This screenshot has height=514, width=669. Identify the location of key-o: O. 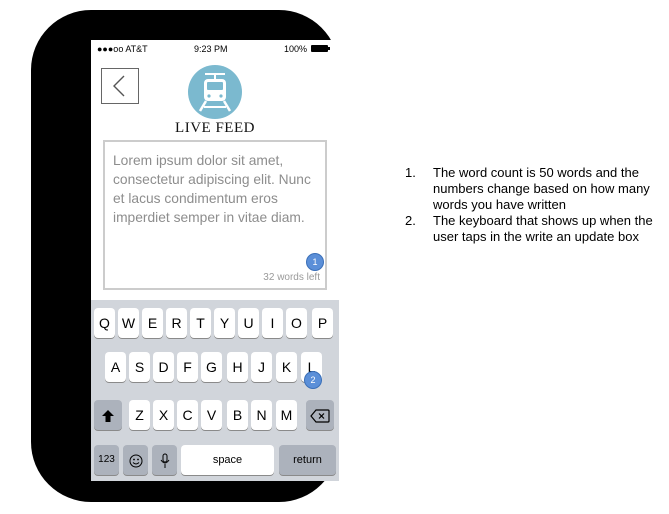
(296, 323).